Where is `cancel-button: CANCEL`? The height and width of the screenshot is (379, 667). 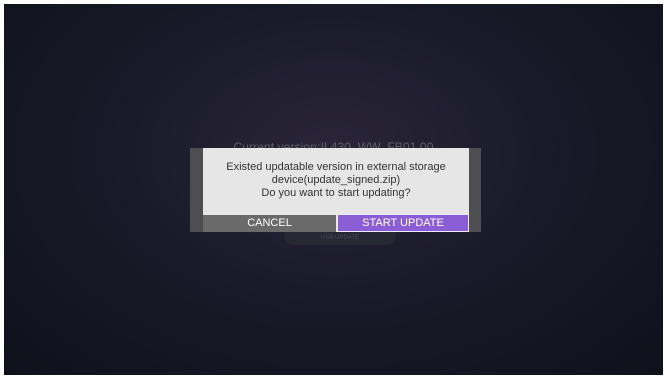
cancel-button: CANCEL is located at coordinates (269, 223).